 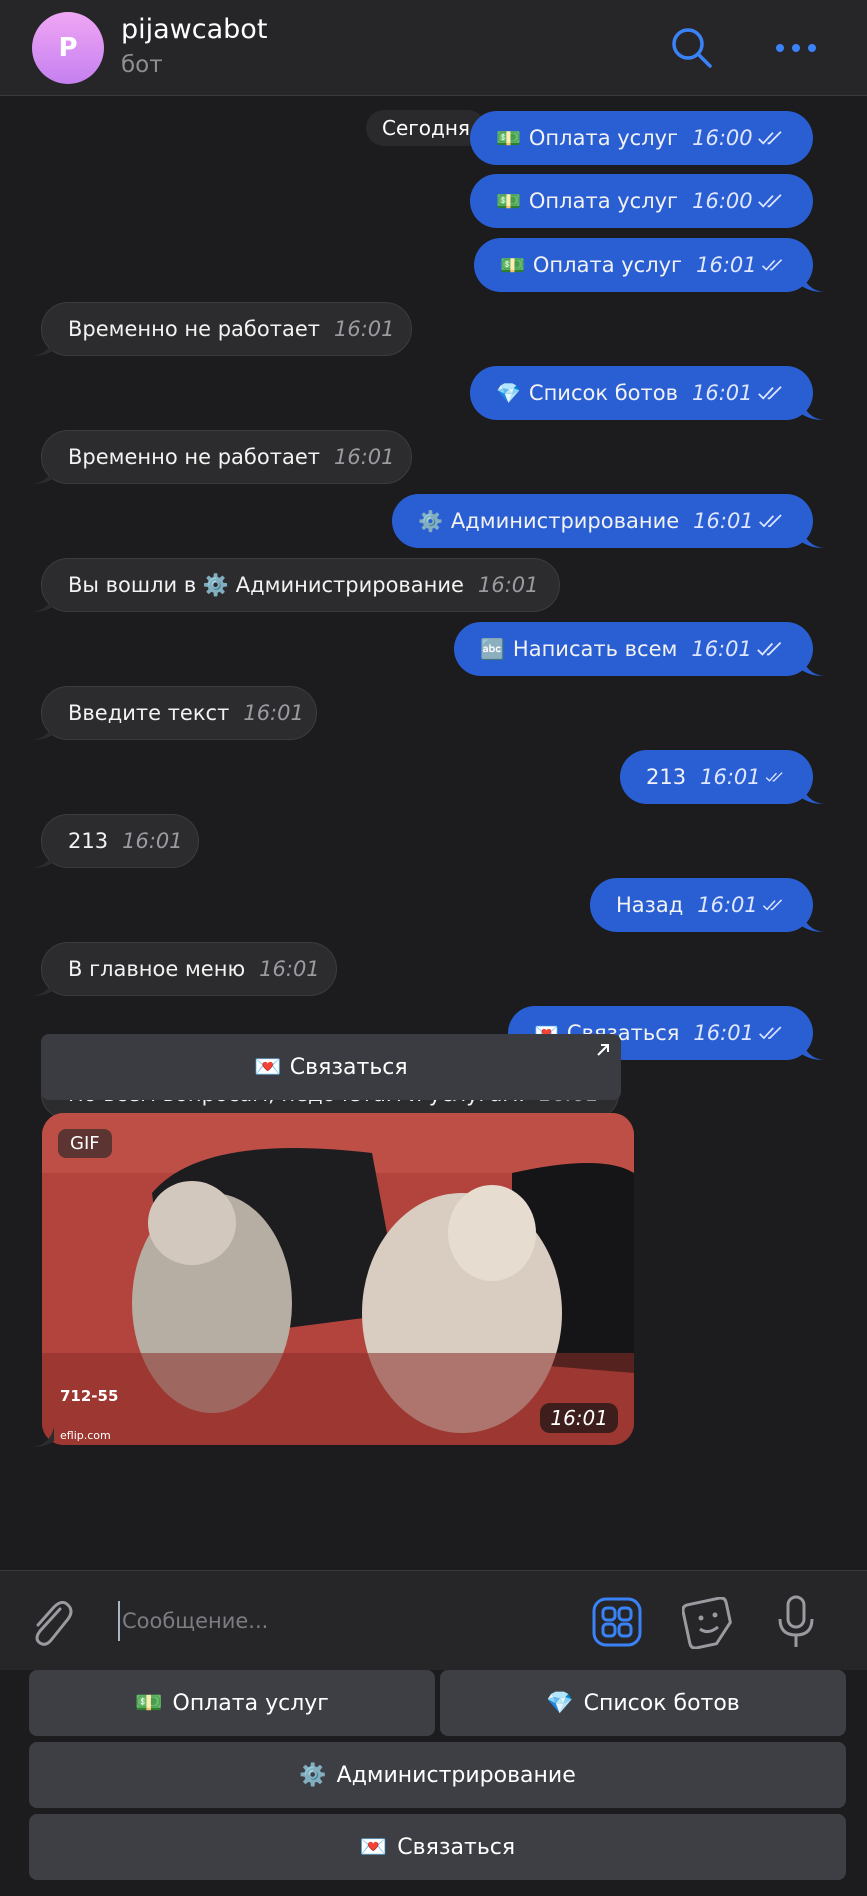 What do you see at coordinates (120, 841) in the screenshot?
I see `message-in: 213 16:01` at bounding box center [120, 841].